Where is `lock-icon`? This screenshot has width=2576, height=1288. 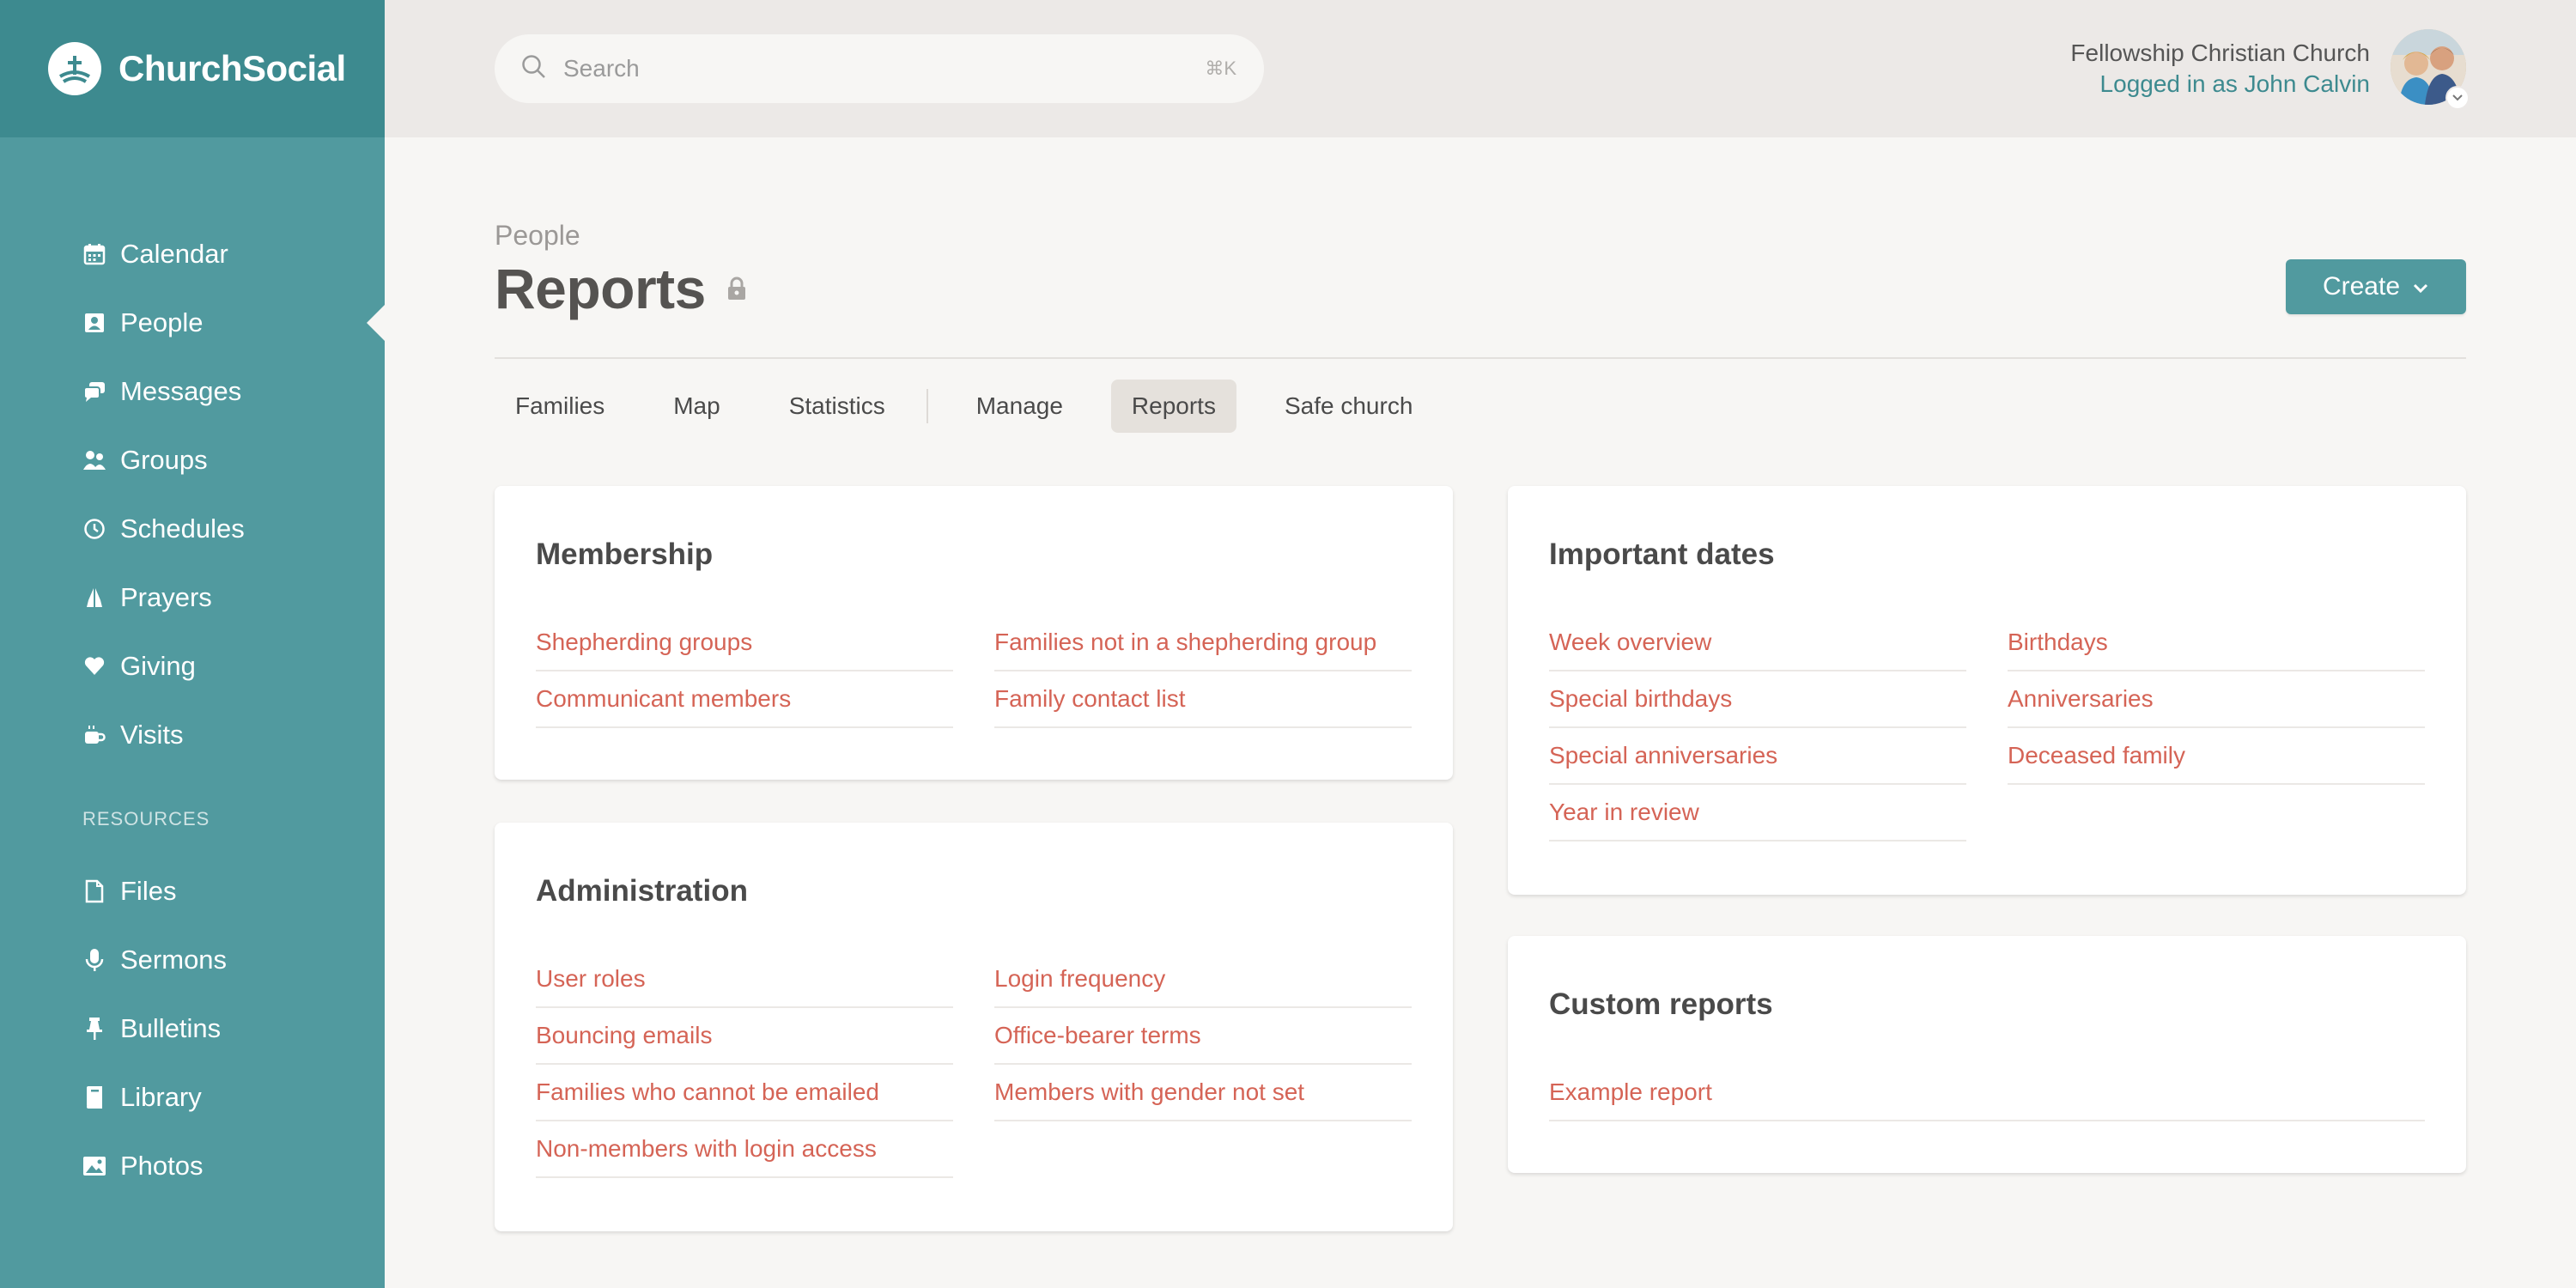
lock-icon is located at coordinates (737, 289).